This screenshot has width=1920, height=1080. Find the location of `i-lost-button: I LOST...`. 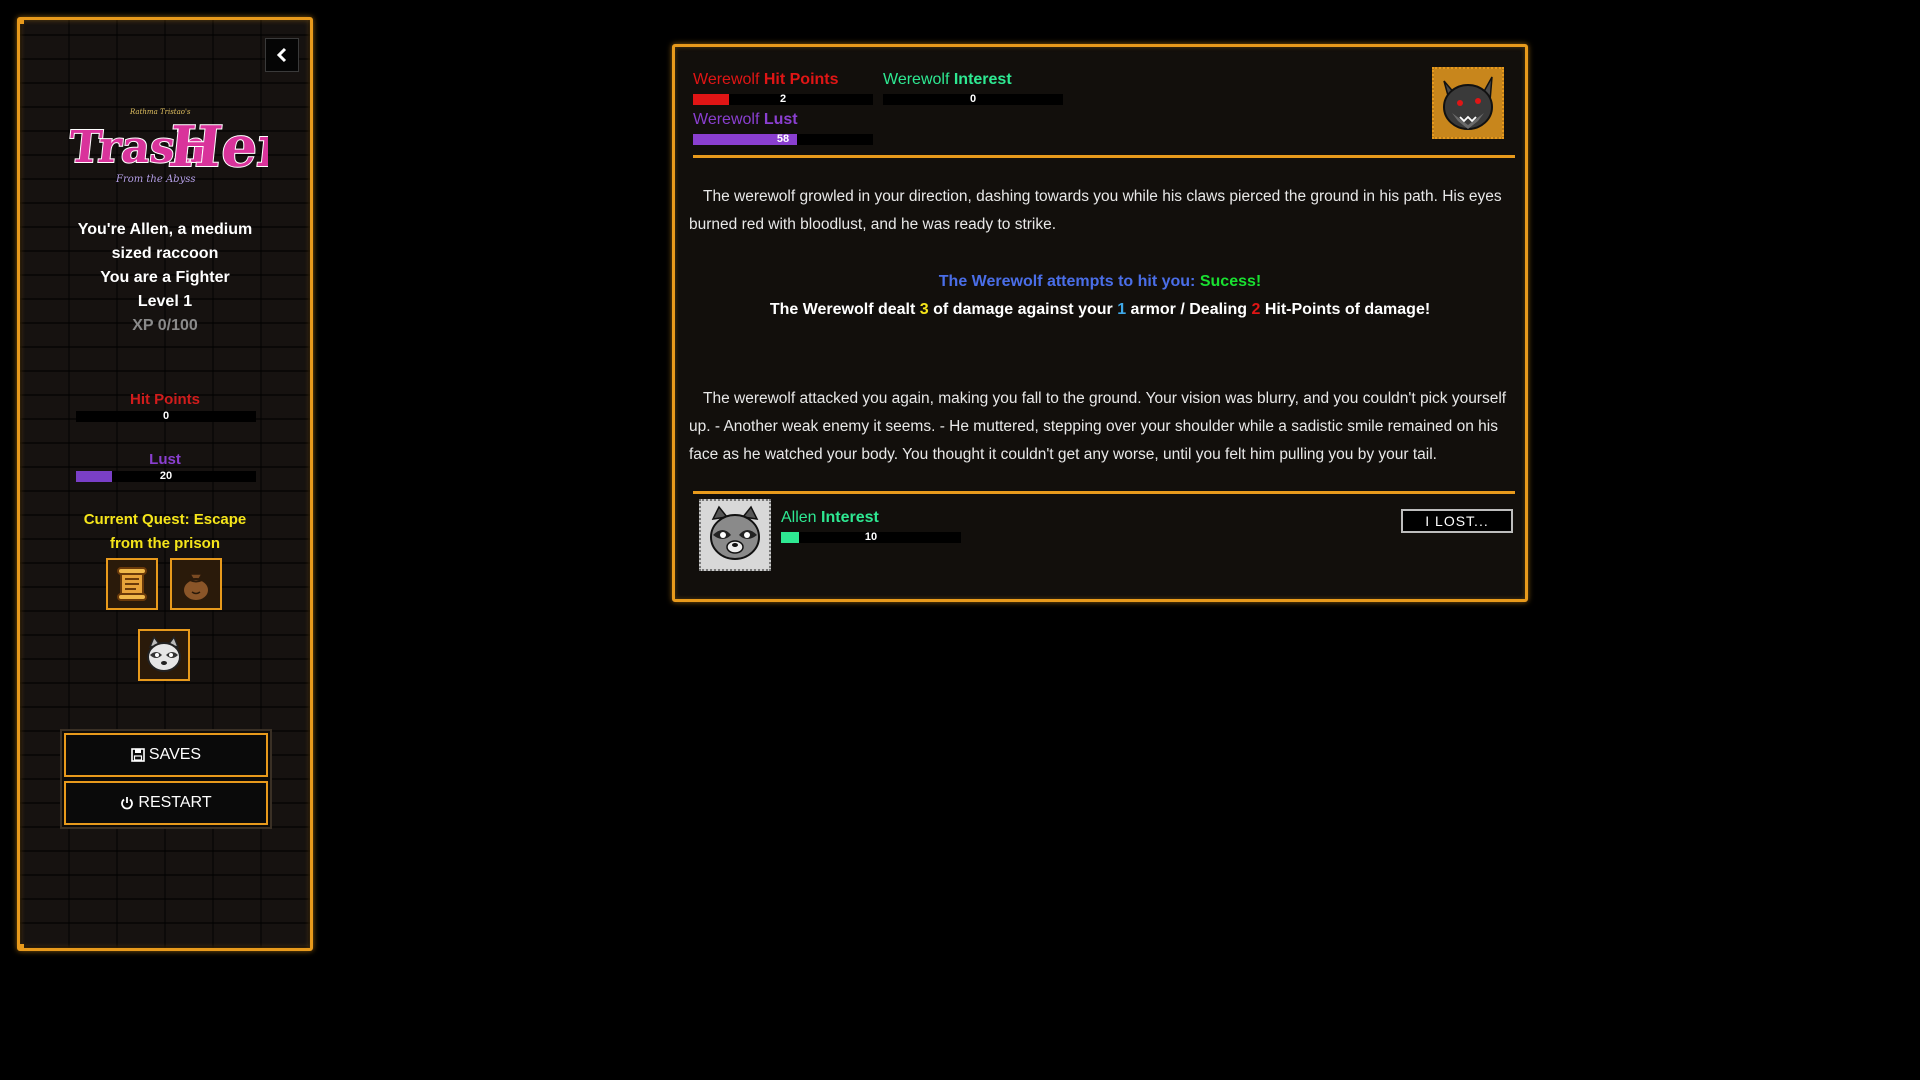

i-lost-button: I LOST... is located at coordinates (1457, 521).